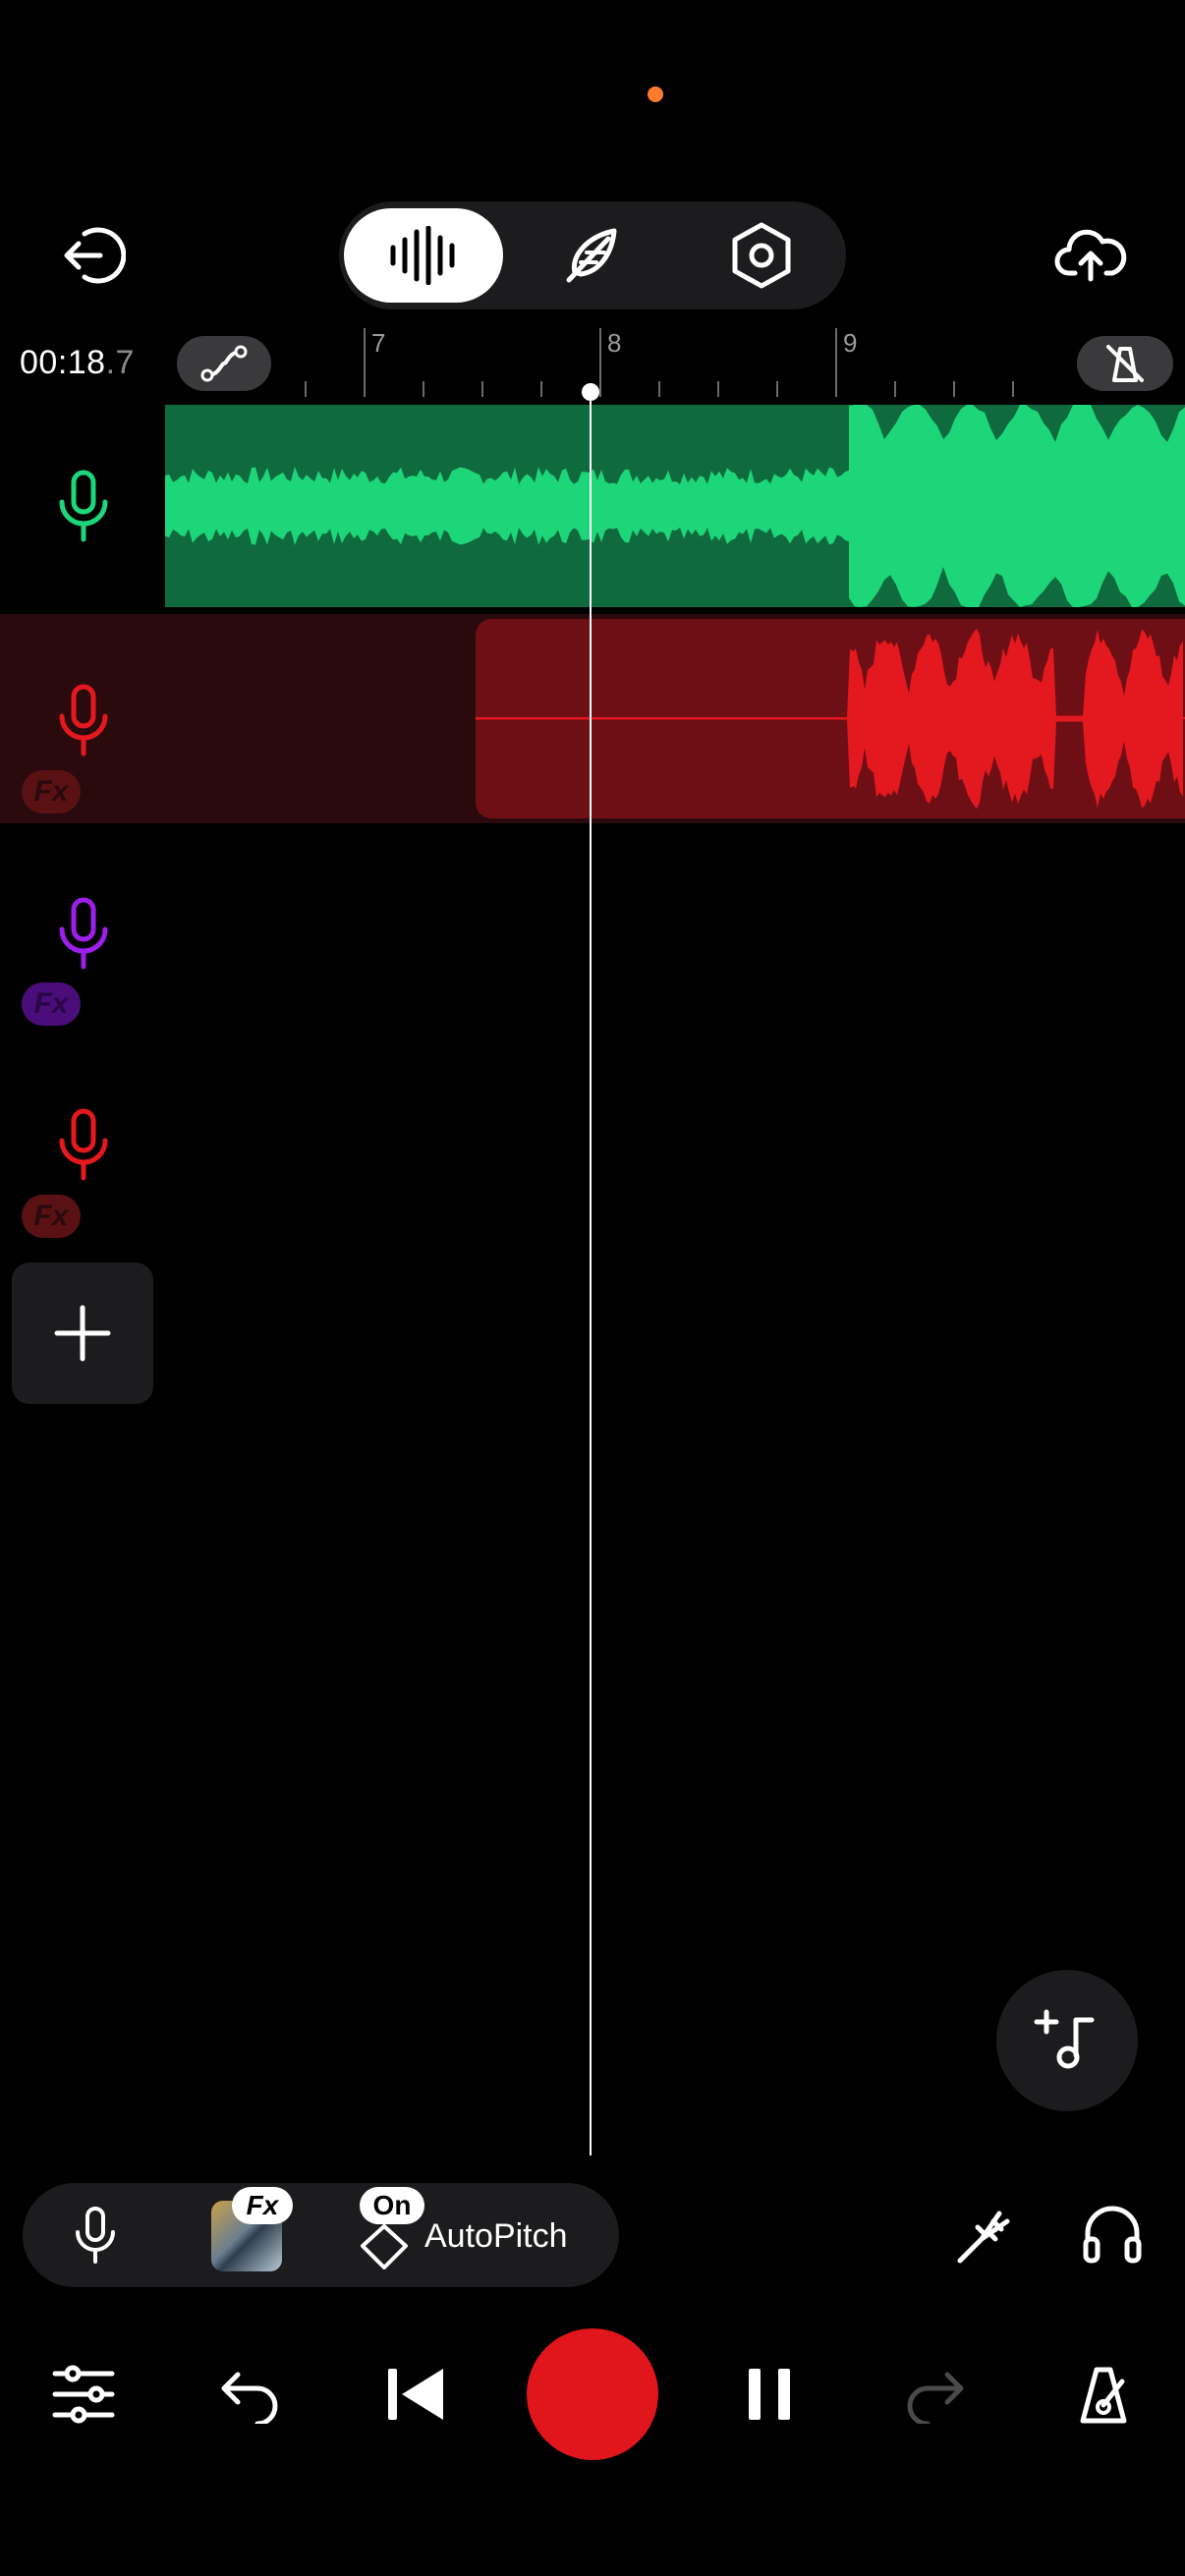 The image size is (1185, 2576). What do you see at coordinates (591, 392) in the screenshot?
I see `playhead-handle` at bounding box center [591, 392].